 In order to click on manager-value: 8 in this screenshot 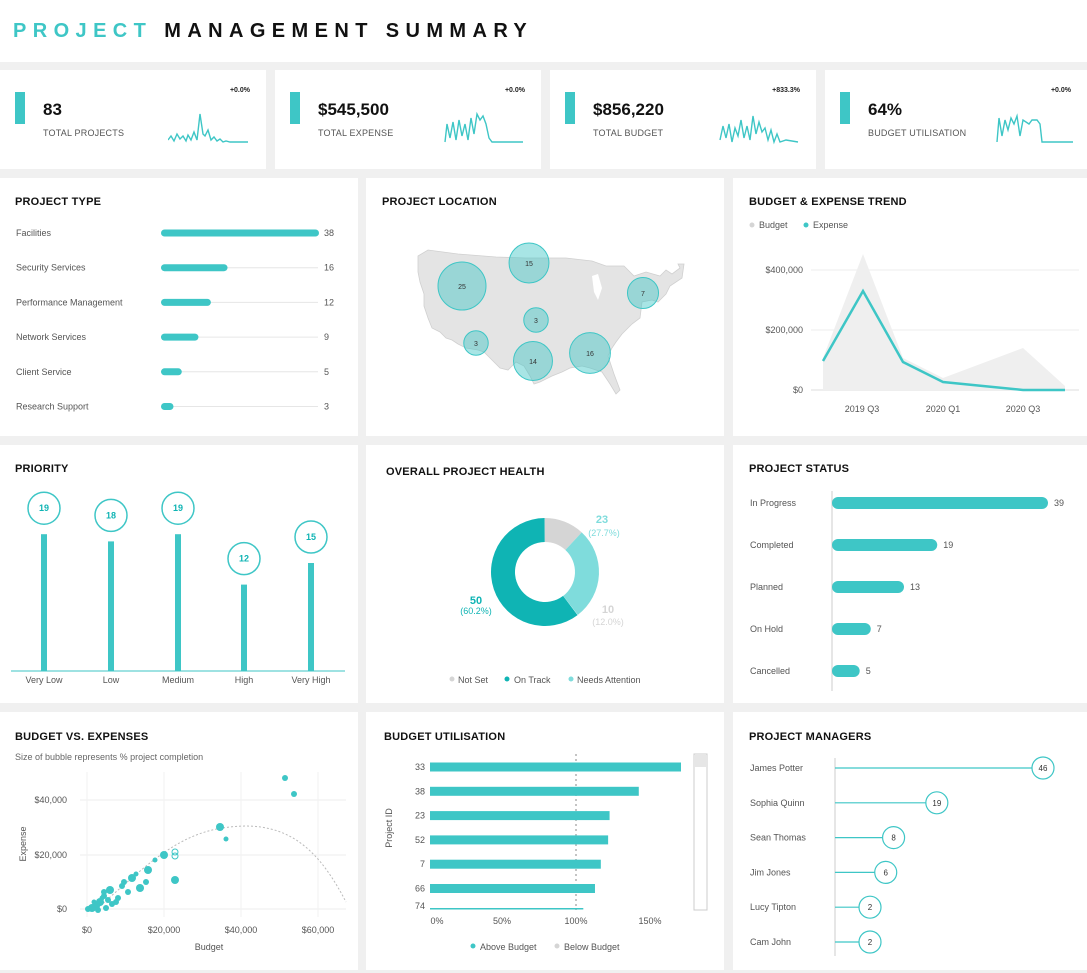, I will do `click(893, 838)`.